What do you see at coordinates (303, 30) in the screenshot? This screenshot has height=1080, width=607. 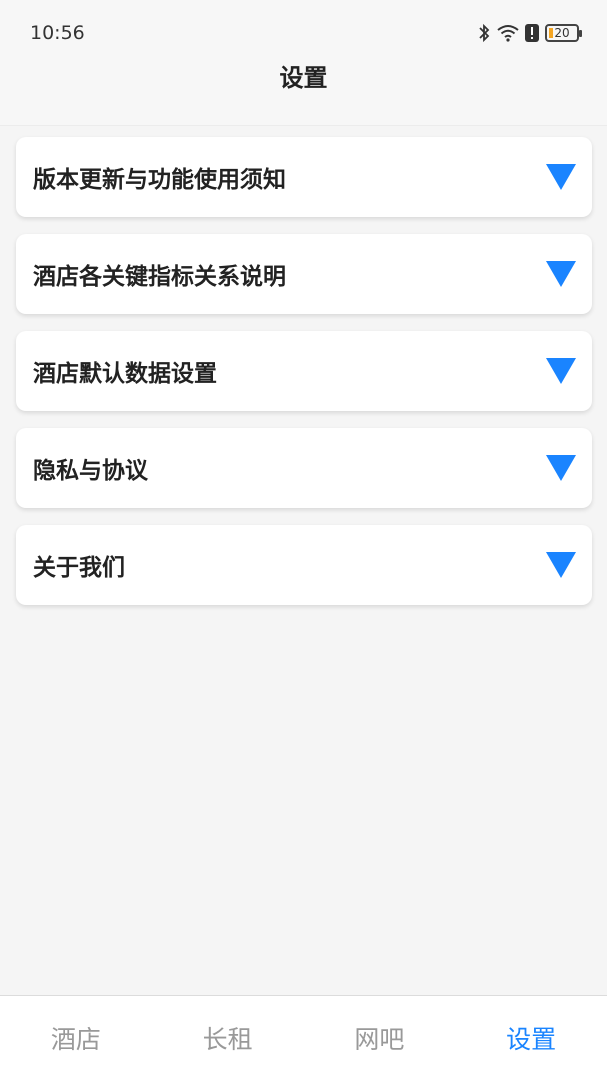 I see `status-bar: 10:56 20` at bounding box center [303, 30].